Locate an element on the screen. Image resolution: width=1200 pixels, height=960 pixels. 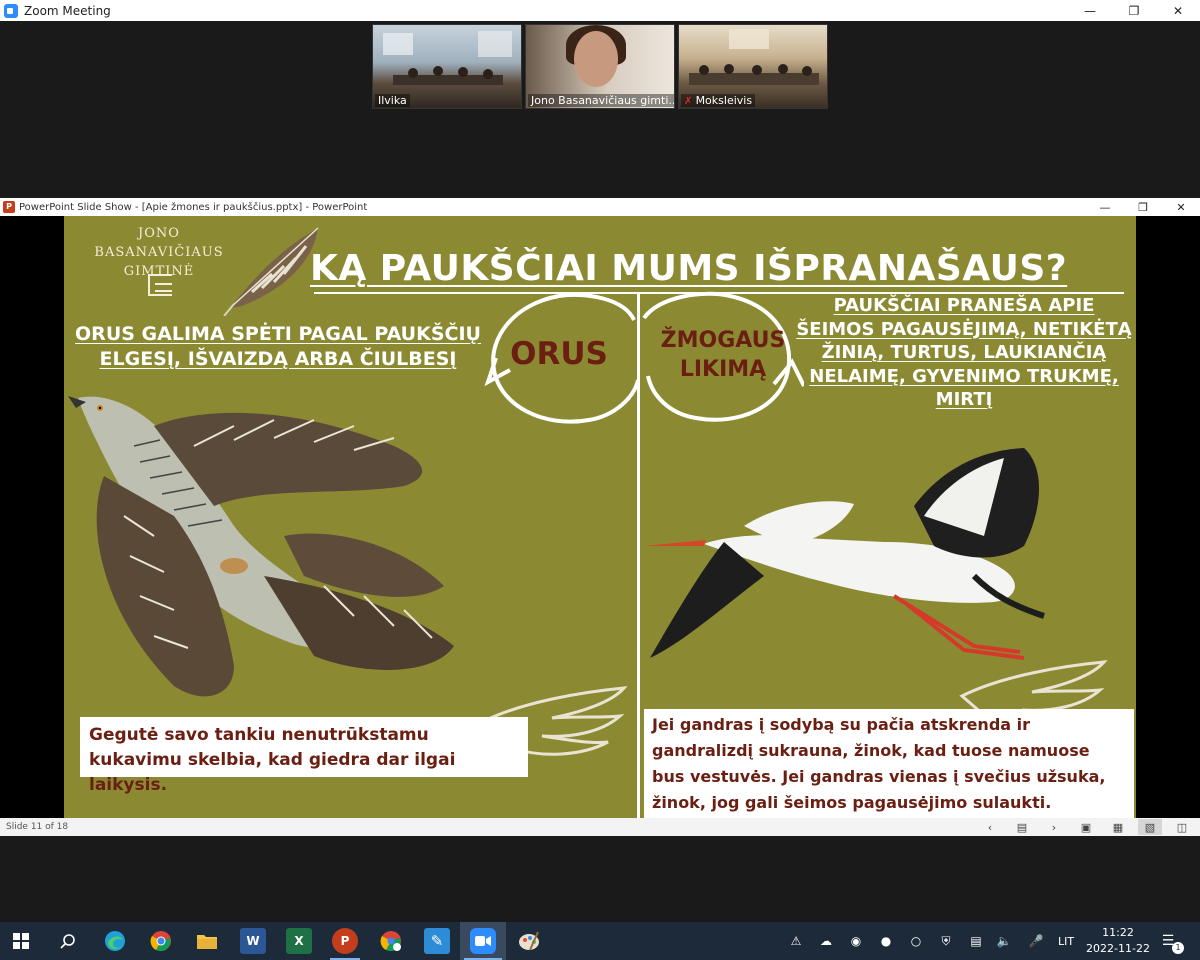
onedrive-icon: ☁ is located at coordinates (826, 941).